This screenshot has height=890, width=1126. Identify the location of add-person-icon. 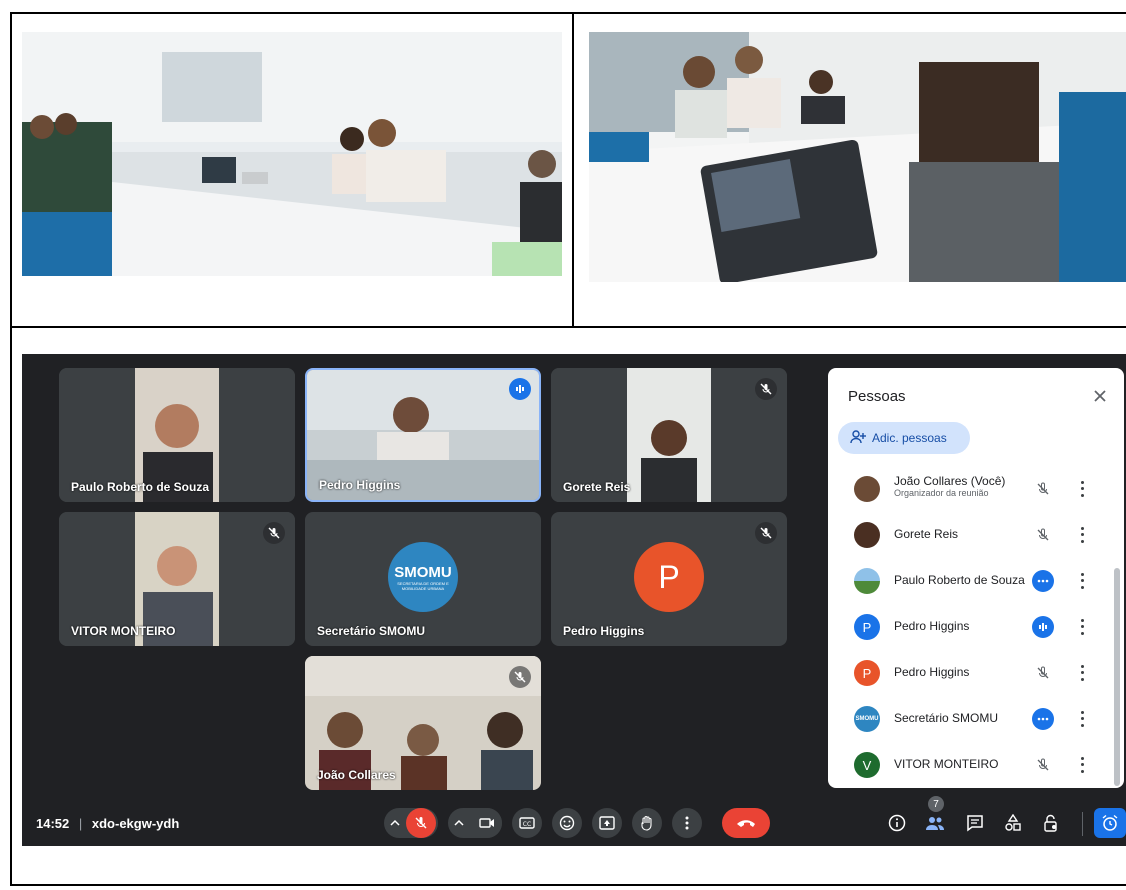
(858, 438).